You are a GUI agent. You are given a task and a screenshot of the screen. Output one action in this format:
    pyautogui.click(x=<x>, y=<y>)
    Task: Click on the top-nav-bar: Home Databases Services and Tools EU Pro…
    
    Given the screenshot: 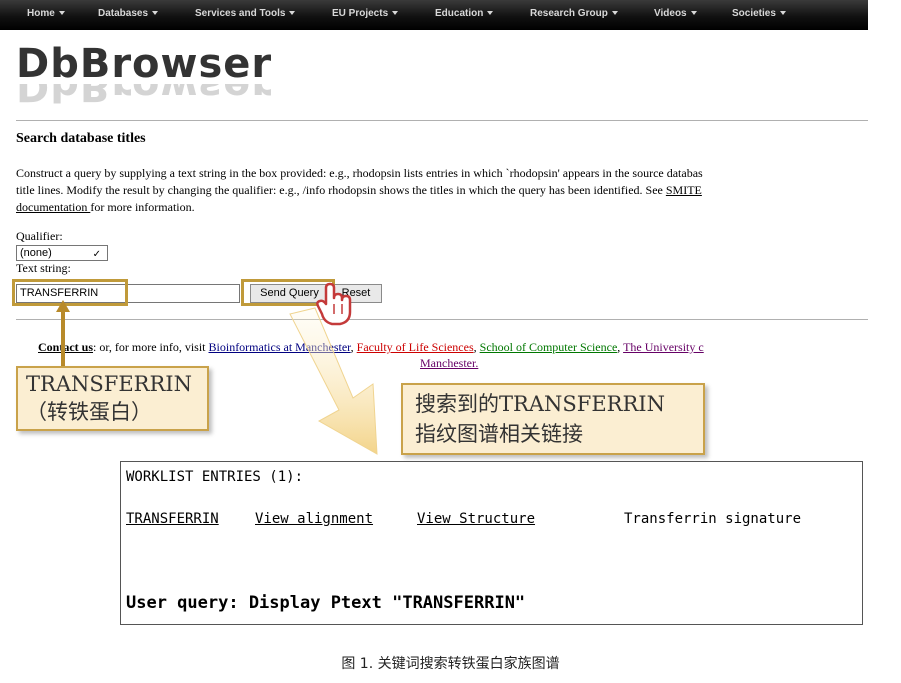 What is the action you would take?
    pyautogui.click(x=434, y=15)
    